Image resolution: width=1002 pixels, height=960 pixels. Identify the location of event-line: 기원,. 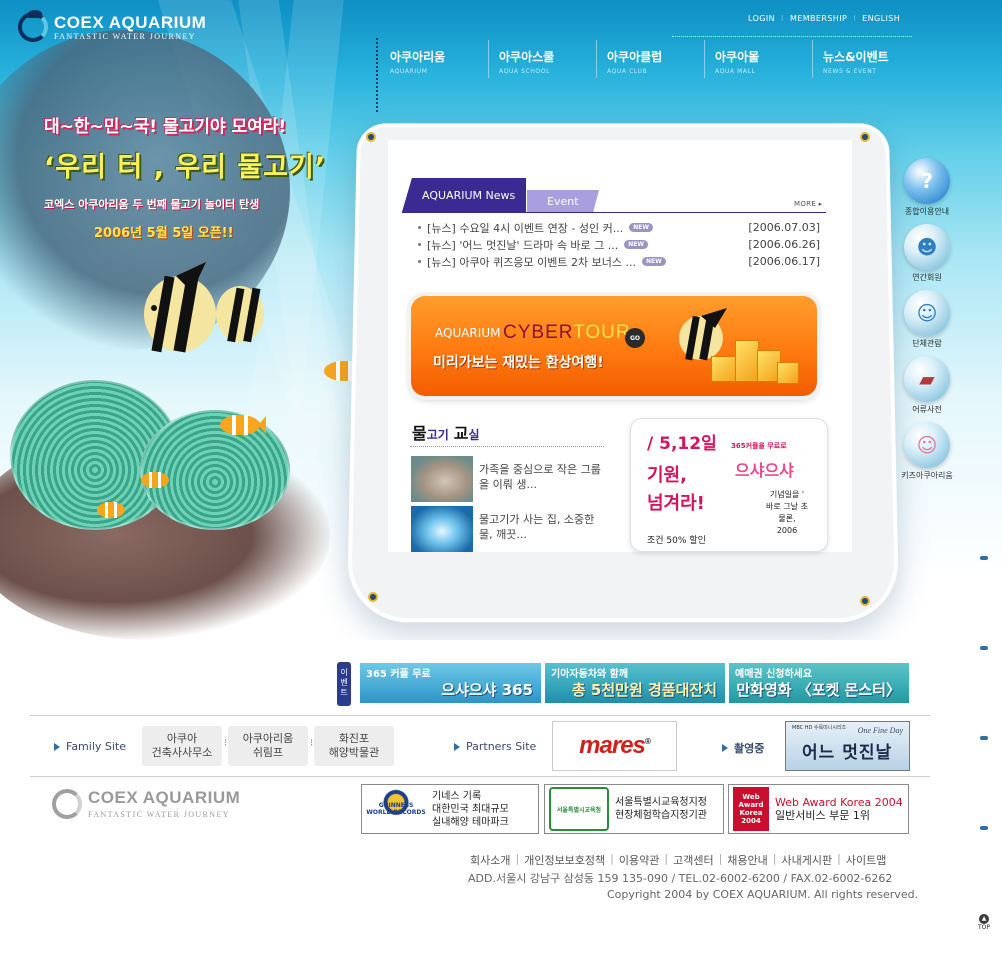
(667, 475).